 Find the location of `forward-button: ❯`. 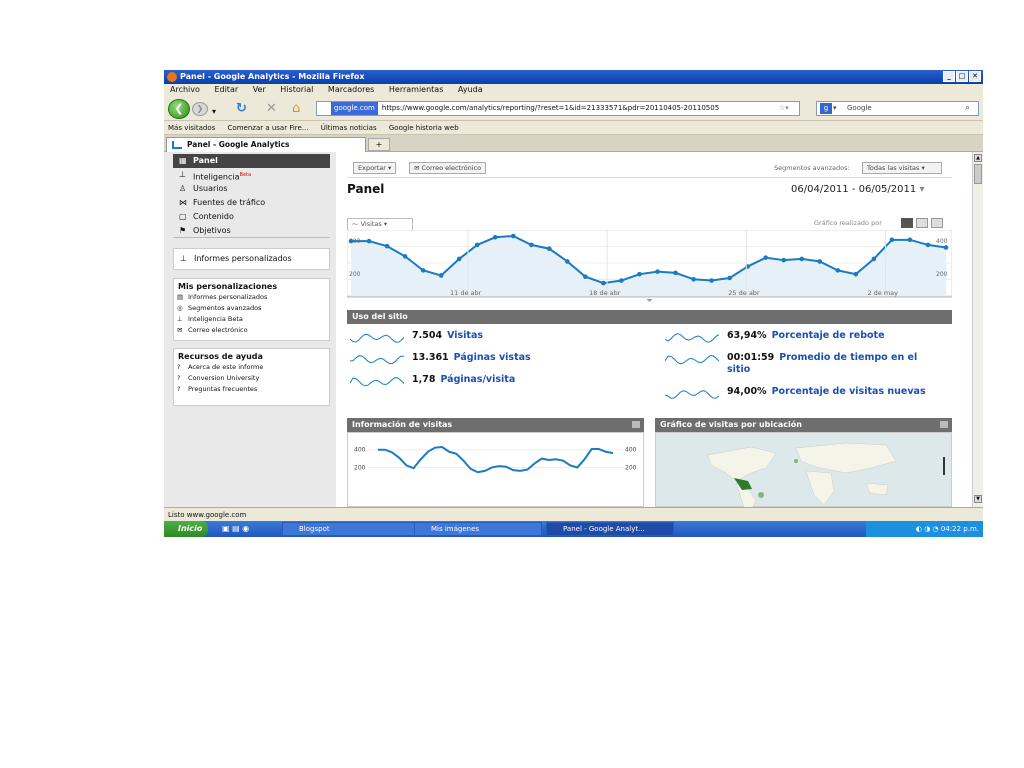

forward-button: ❯ is located at coordinates (200, 109).